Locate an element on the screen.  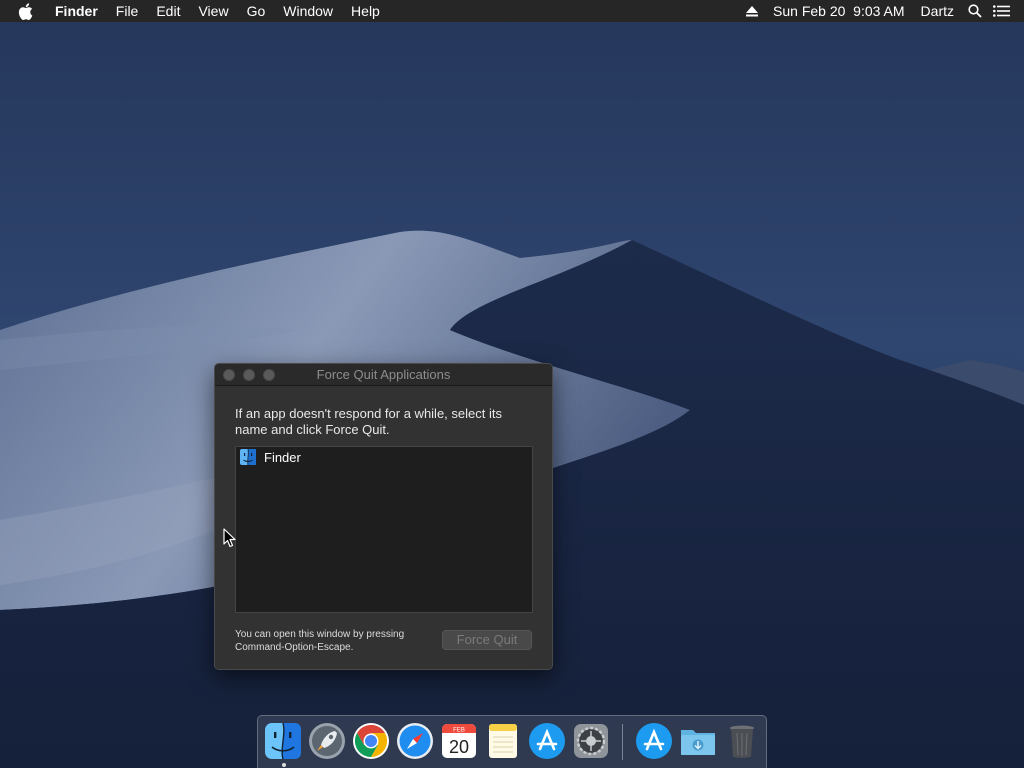
dock: FEB 20 is located at coordinates (512, 741).